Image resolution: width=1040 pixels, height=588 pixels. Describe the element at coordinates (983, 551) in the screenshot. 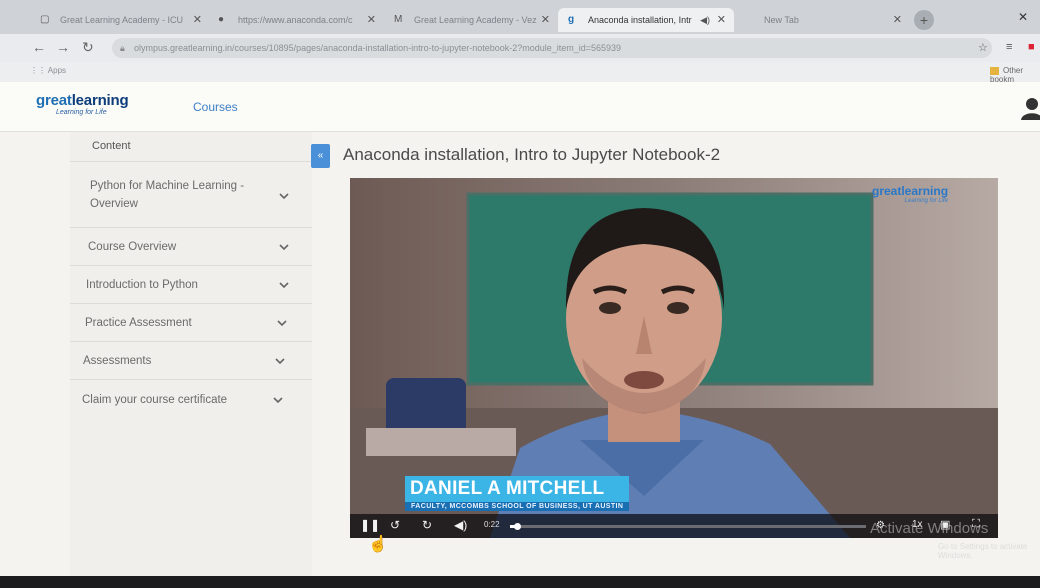

I see `activate-windows-sub: Go to Settings to activate Windows.` at that location.